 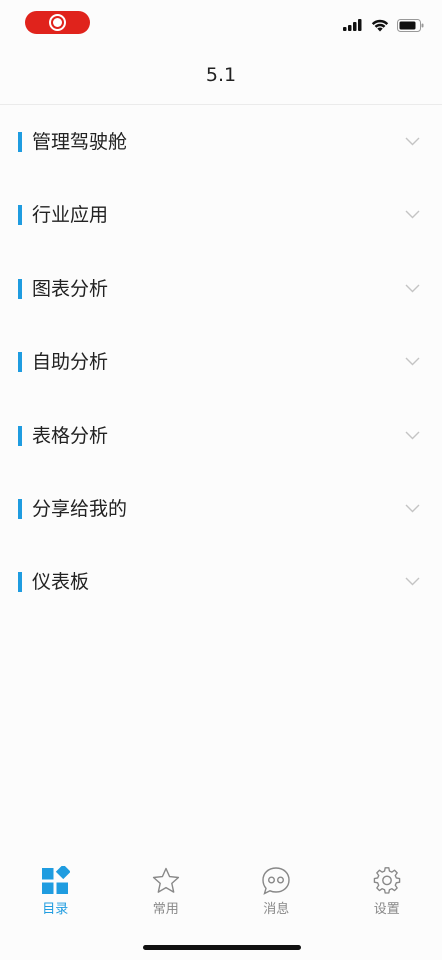 What do you see at coordinates (56, 880) in the screenshot?
I see `catalog-icon` at bounding box center [56, 880].